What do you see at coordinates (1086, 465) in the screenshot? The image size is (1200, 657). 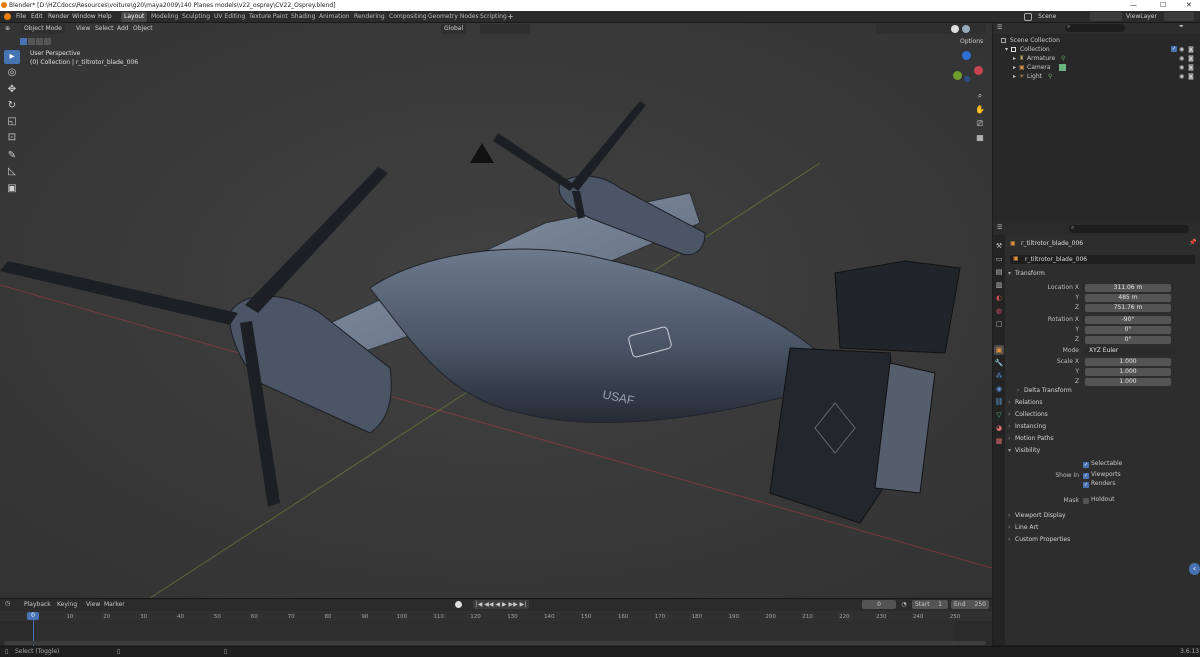 I see `selectable-checkbox: ✓` at bounding box center [1086, 465].